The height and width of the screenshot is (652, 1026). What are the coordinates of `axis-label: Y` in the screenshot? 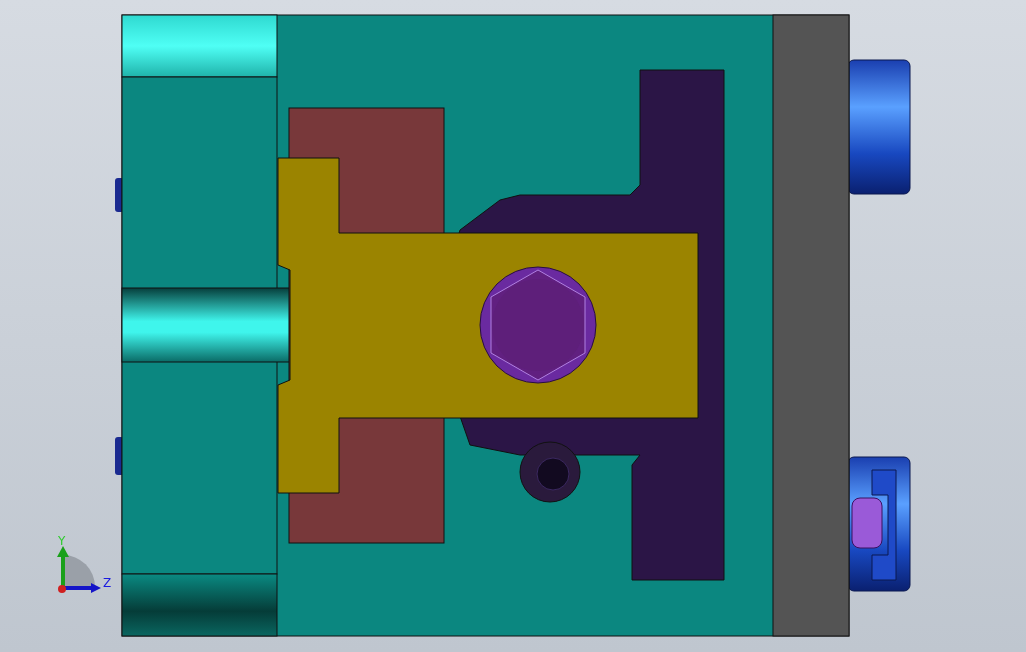 It's located at (62, 541).